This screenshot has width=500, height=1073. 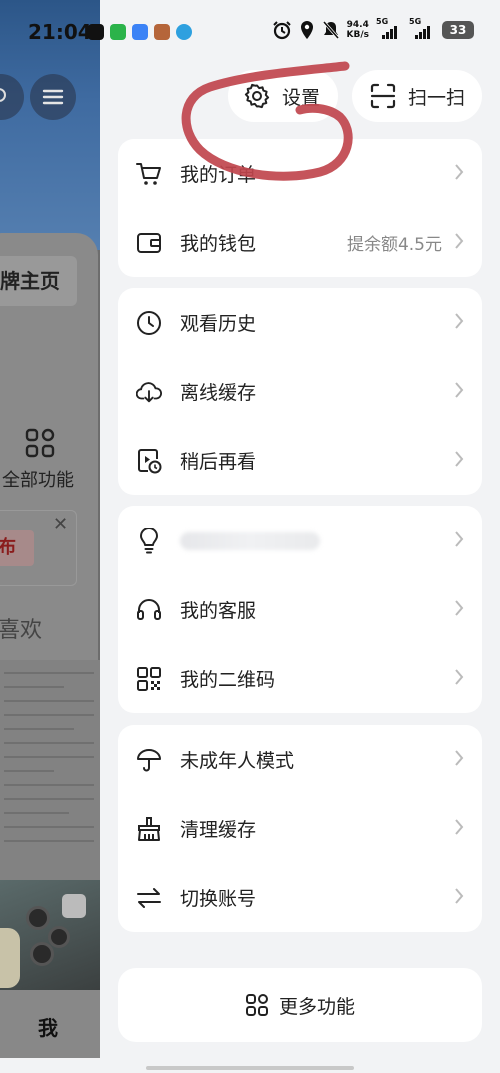 I want to click on publish-button: 布, so click(x=17, y=548).